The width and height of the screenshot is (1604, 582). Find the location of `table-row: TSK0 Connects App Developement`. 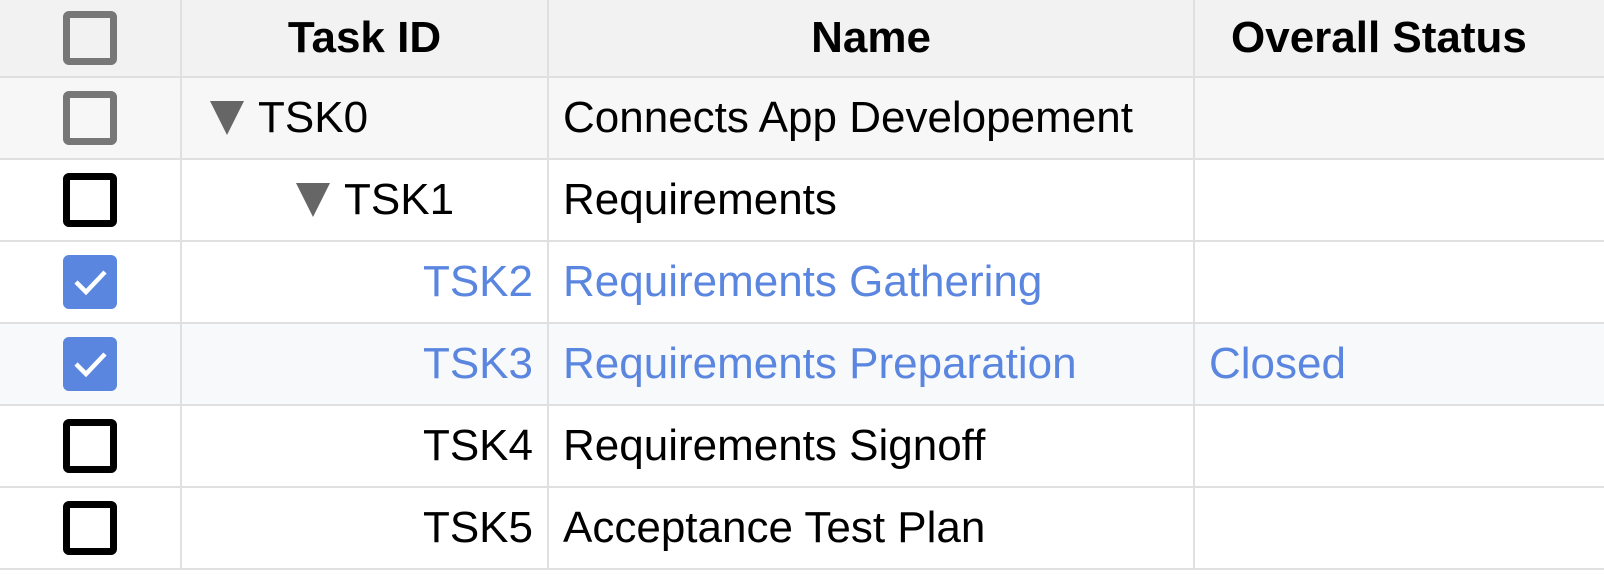

table-row: TSK0 Connects App Developement is located at coordinates (802, 119).